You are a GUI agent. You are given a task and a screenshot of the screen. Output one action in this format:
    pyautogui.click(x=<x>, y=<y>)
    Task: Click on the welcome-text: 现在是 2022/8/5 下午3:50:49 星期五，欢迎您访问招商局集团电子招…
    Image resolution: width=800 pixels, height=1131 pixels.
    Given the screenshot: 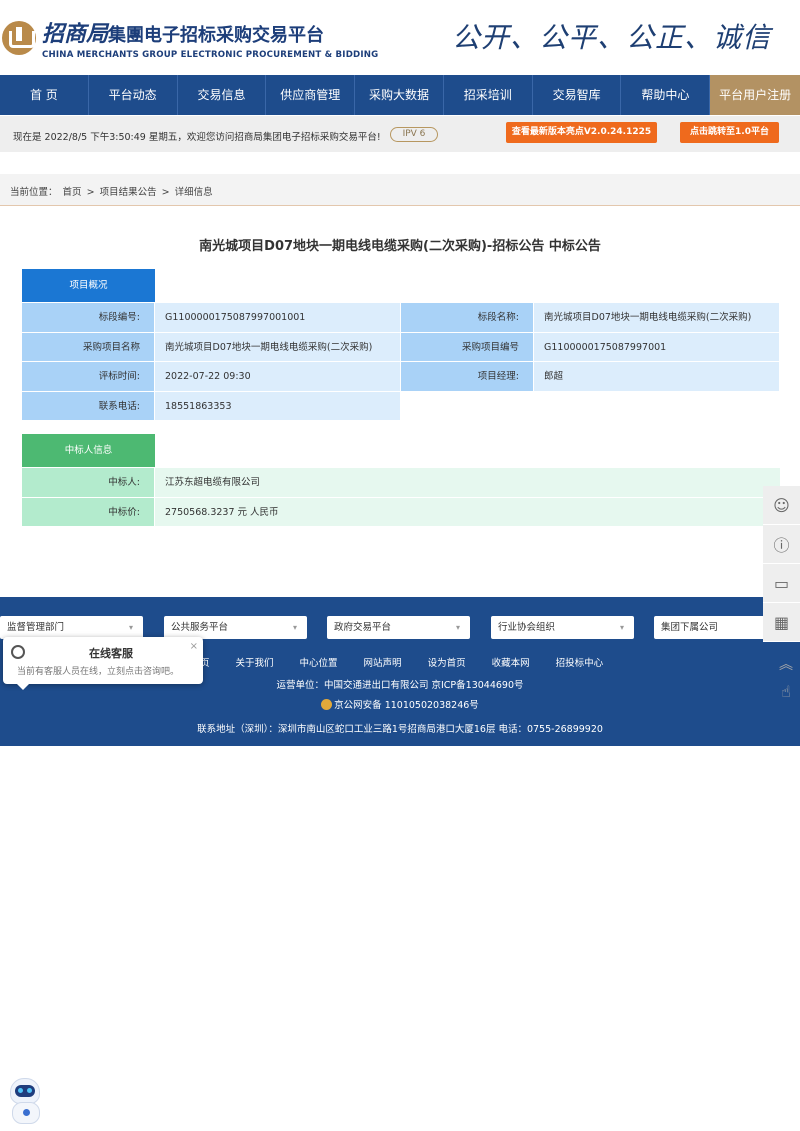 What is the action you would take?
    pyautogui.click(x=197, y=137)
    